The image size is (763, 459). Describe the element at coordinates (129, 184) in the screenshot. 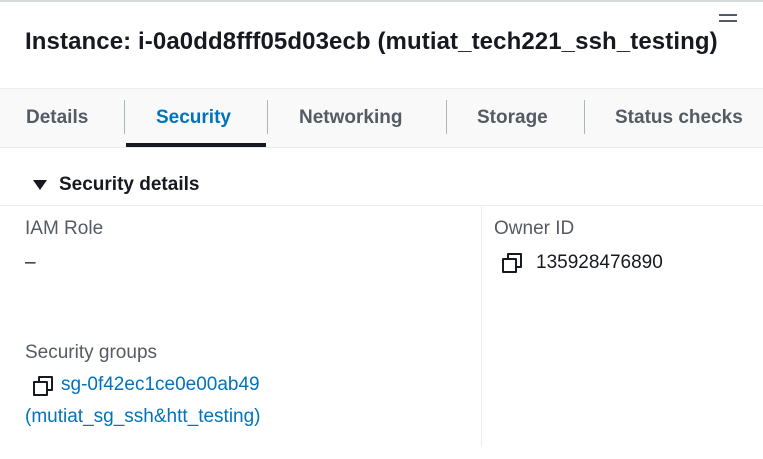

I see `section-title: Security details` at that location.